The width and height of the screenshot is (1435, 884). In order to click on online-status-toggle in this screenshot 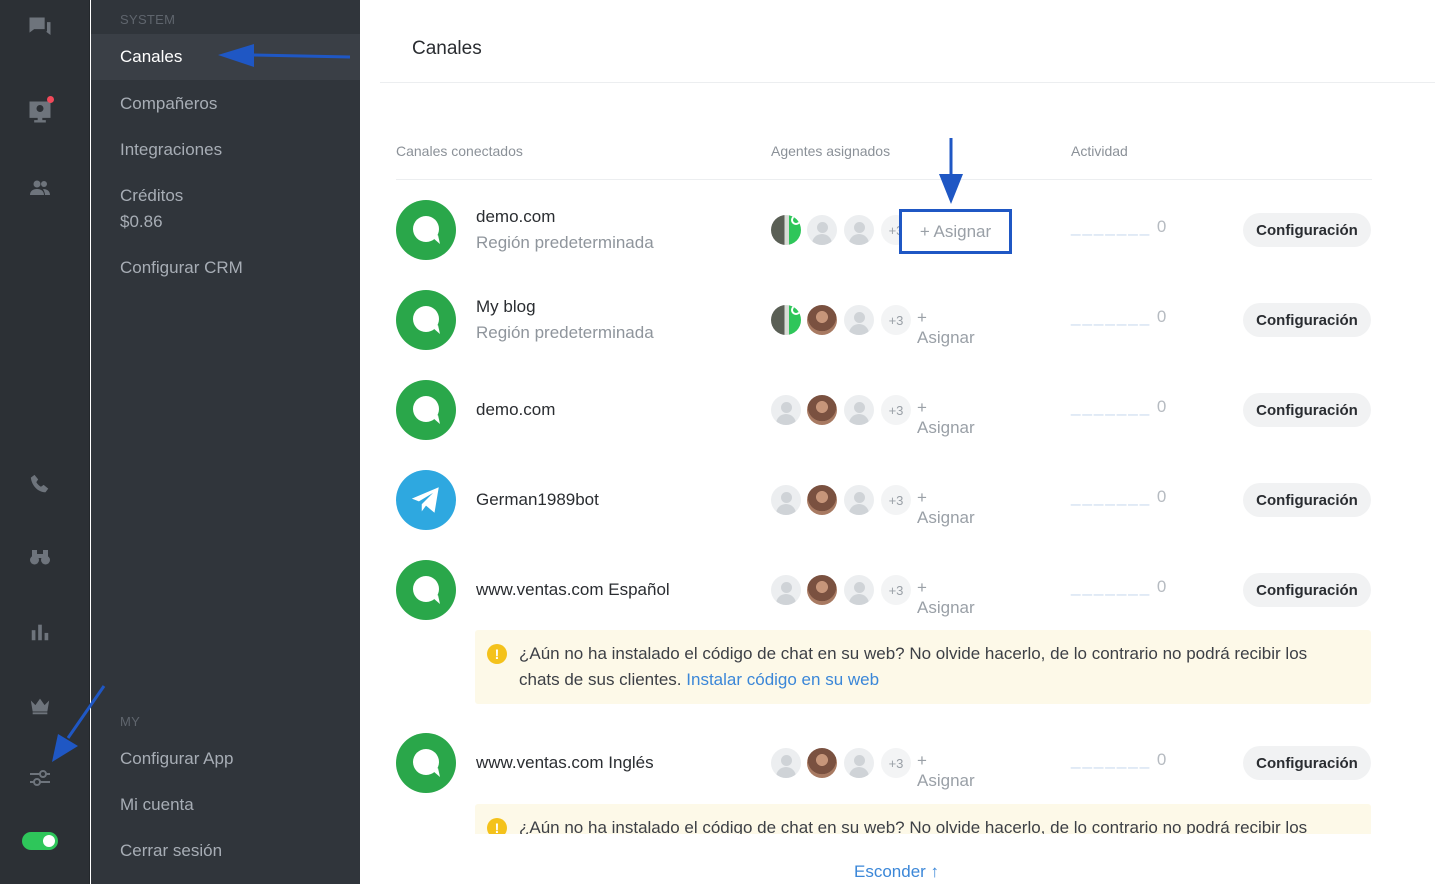, I will do `click(40, 841)`.